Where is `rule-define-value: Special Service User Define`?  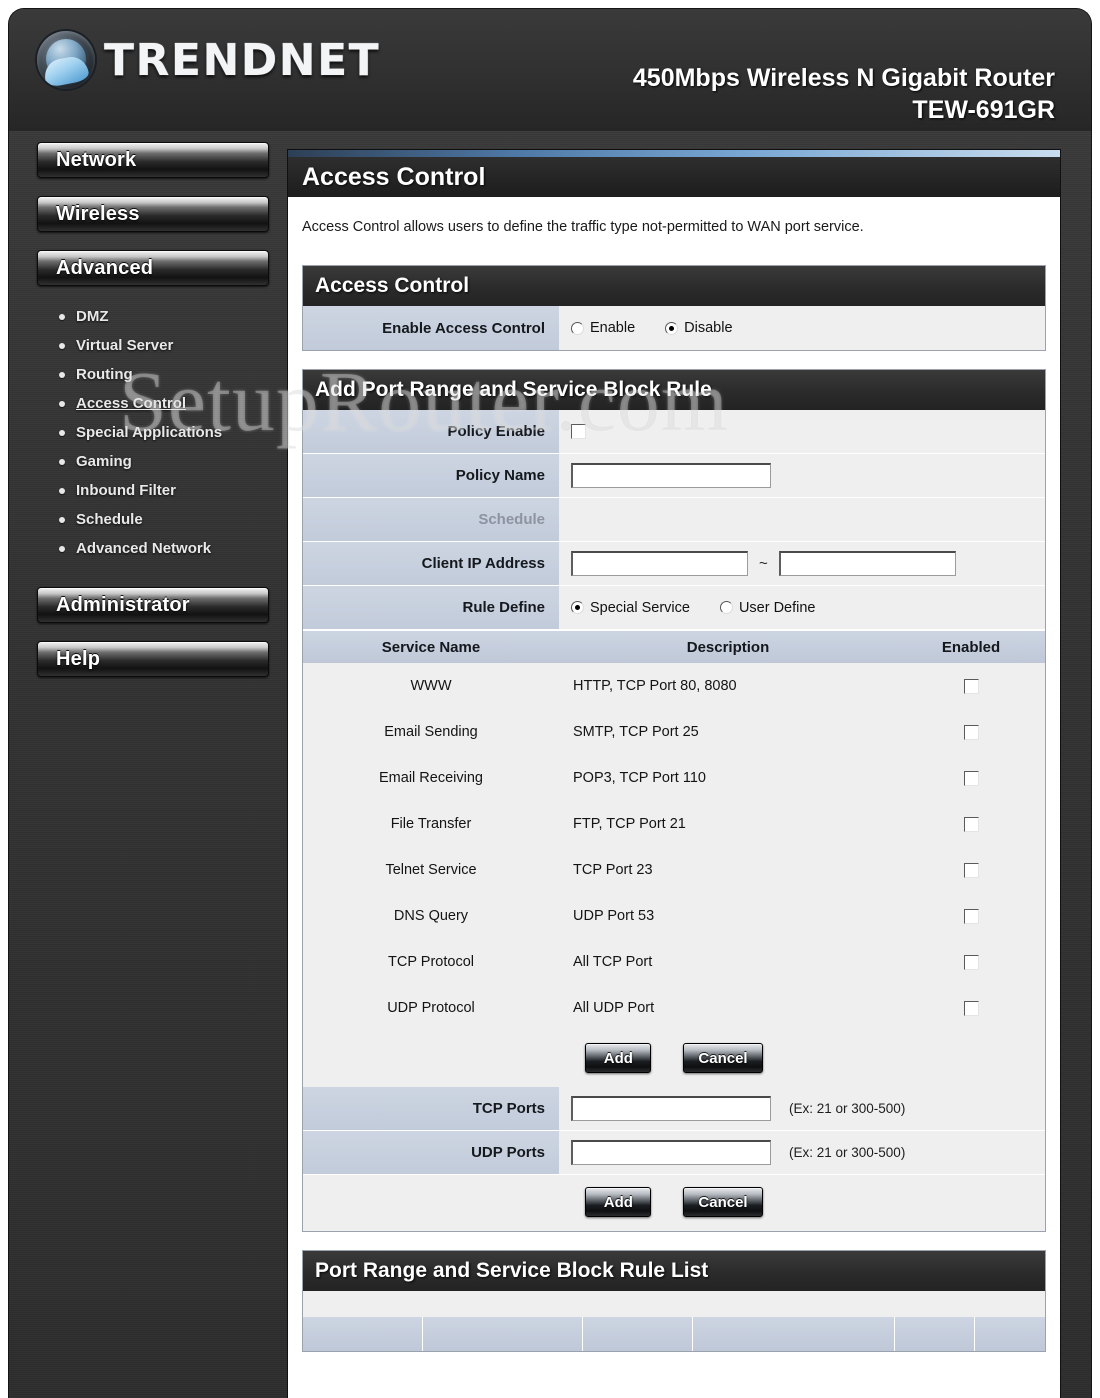 rule-define-value: Special Service User Define is located at coordinates (802, 607).